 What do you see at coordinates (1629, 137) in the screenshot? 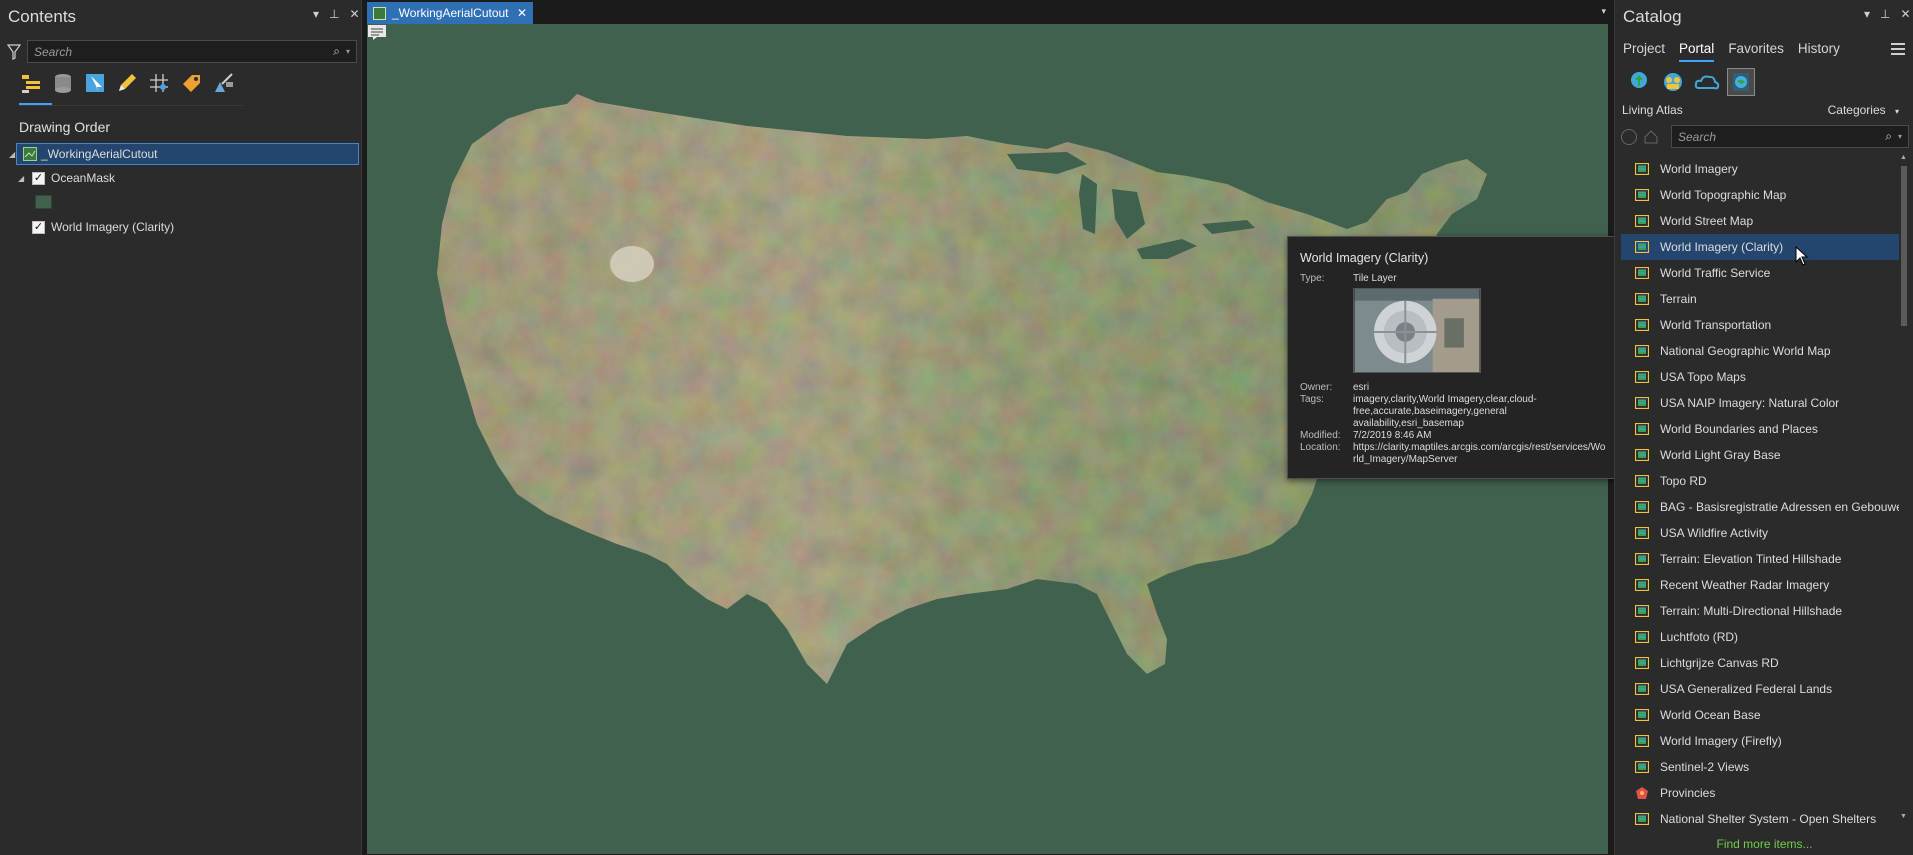
I see `back-icon` at bounding box center [1629, 137].